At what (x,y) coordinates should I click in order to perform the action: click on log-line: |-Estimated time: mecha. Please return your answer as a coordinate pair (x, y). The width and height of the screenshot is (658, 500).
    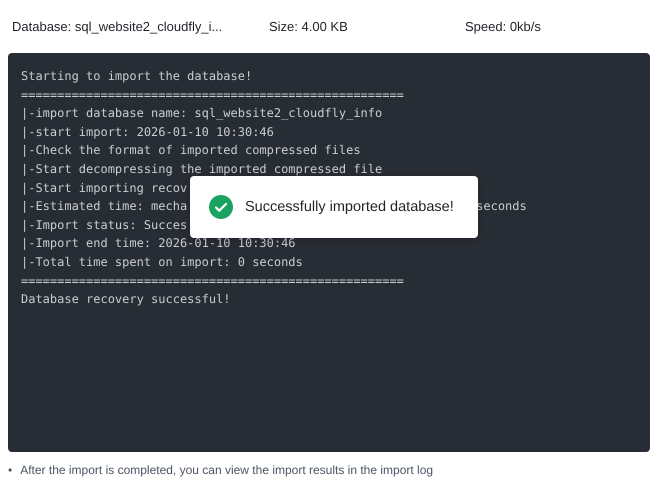
    Looking at the image, I should click on (104, 206).